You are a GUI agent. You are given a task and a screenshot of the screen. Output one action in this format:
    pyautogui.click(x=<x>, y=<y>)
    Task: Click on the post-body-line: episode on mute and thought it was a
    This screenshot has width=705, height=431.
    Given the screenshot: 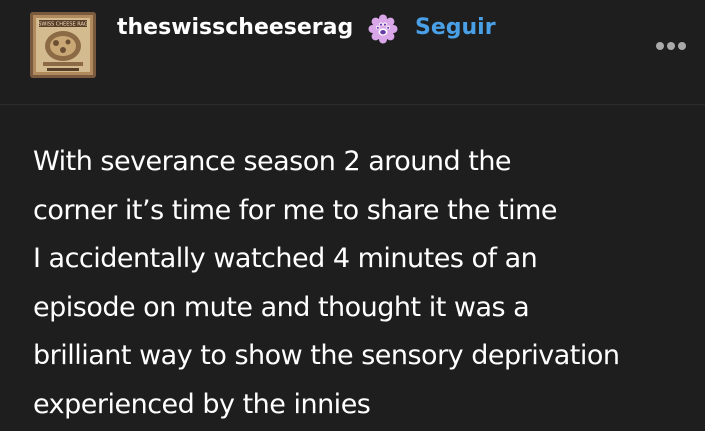 What is the action you would take?
    pyautogui.click(x=281, y=307)
    